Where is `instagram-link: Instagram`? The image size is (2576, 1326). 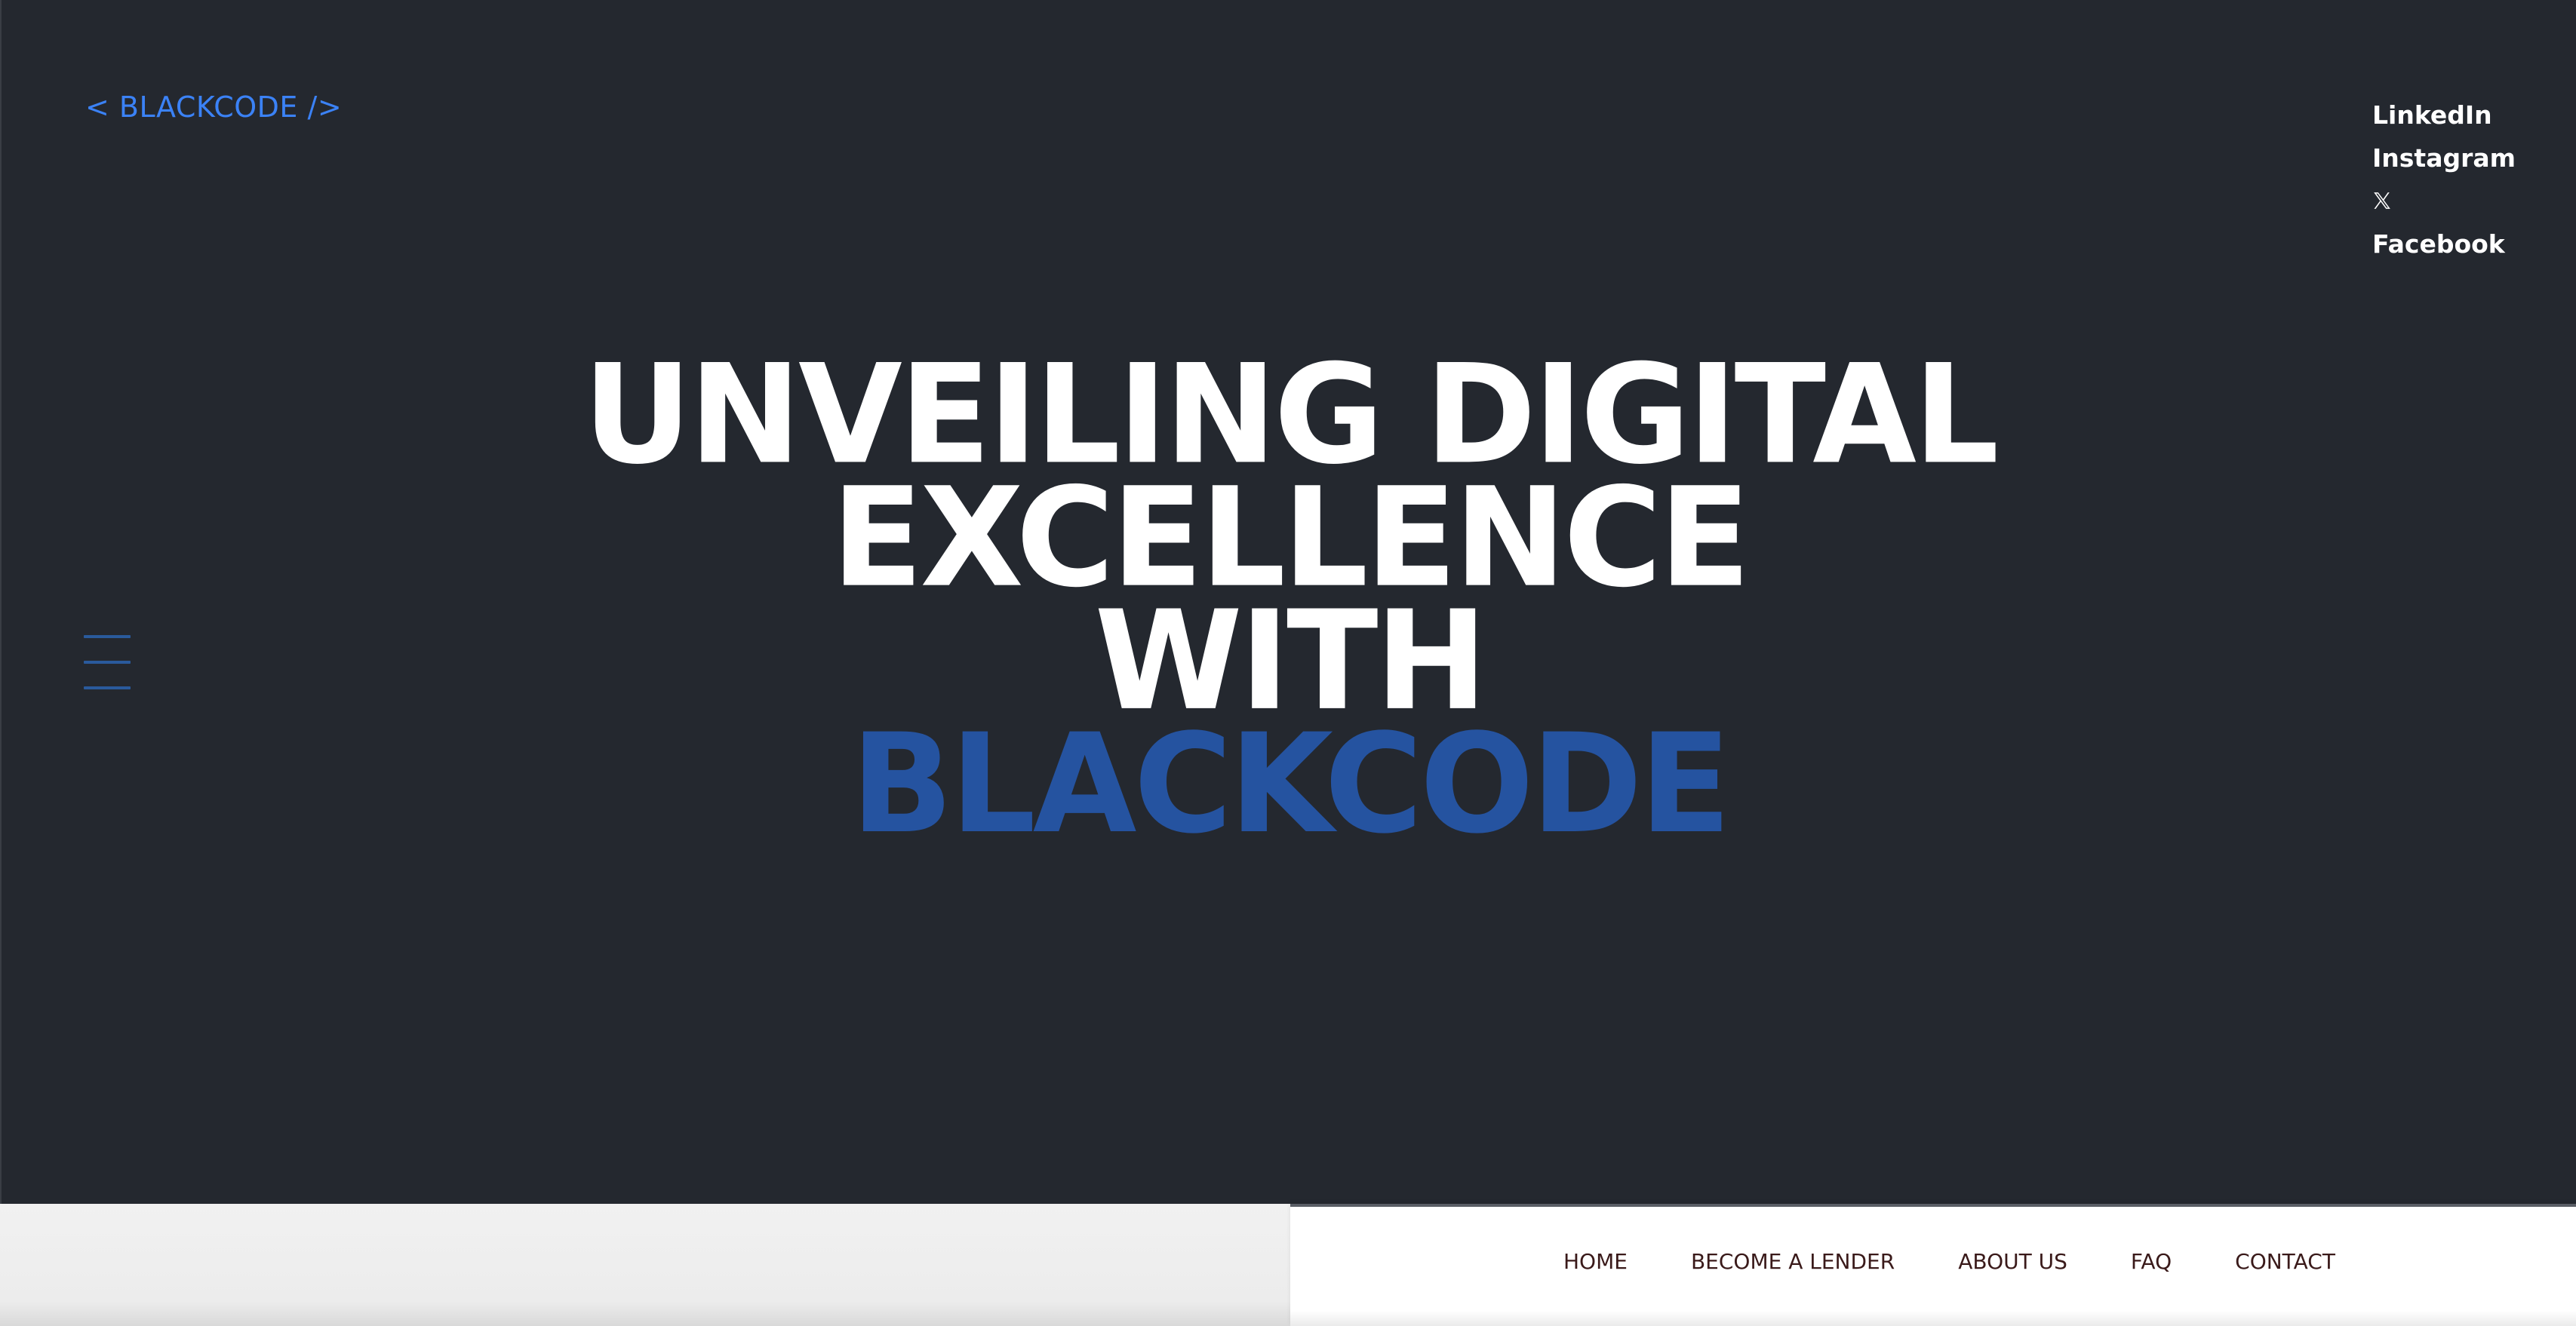
instagram-link: Instagram is located at coordinates (2444, 158).